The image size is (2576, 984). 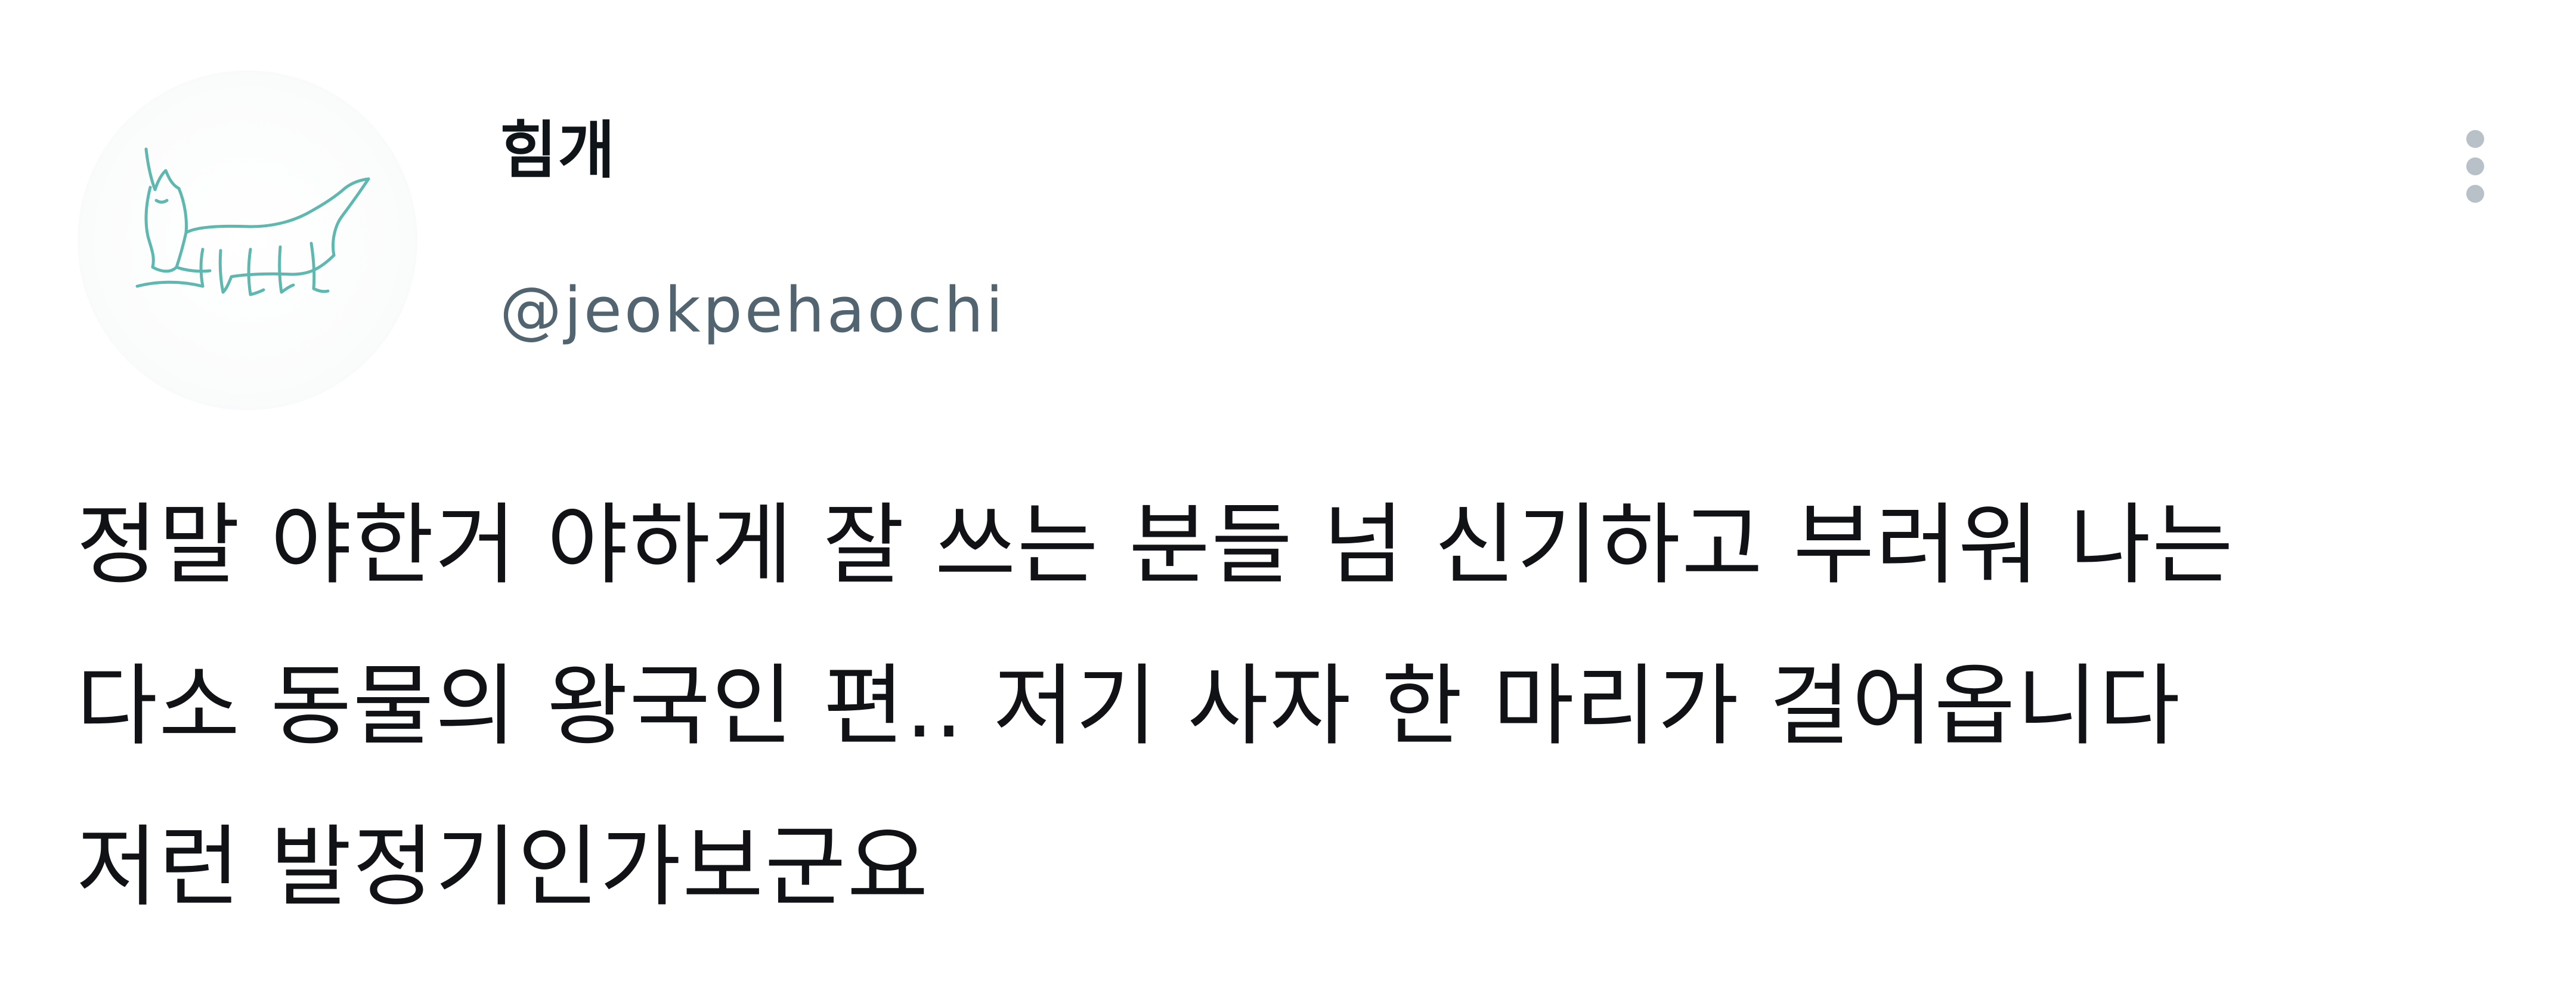 I want to click on avatar, so click(x=247, y=240).